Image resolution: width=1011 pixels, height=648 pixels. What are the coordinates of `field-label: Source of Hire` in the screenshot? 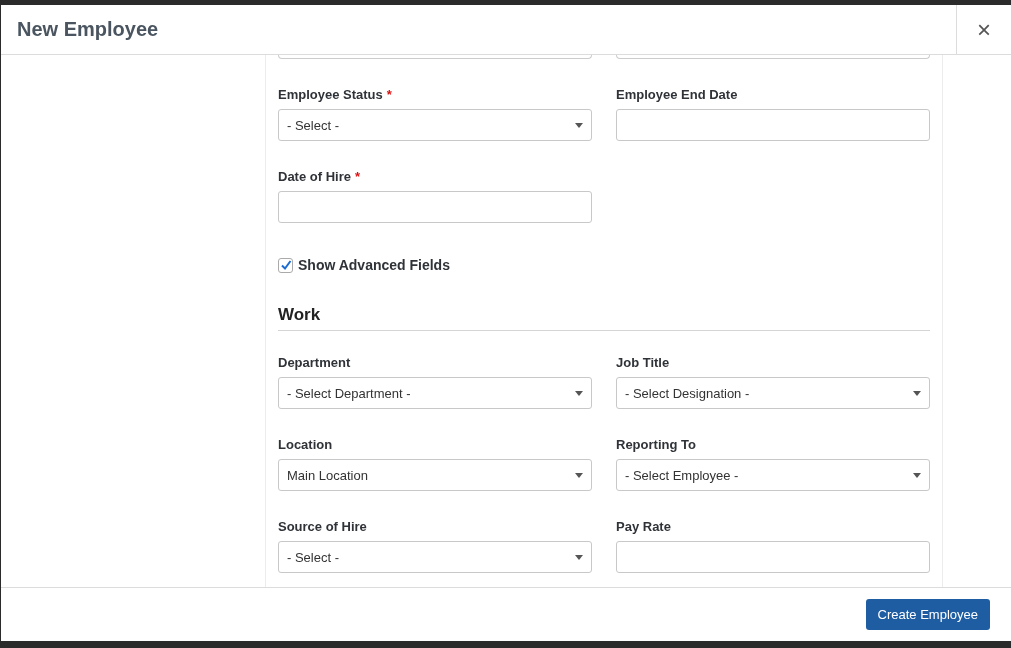 It's located at (323, 526).